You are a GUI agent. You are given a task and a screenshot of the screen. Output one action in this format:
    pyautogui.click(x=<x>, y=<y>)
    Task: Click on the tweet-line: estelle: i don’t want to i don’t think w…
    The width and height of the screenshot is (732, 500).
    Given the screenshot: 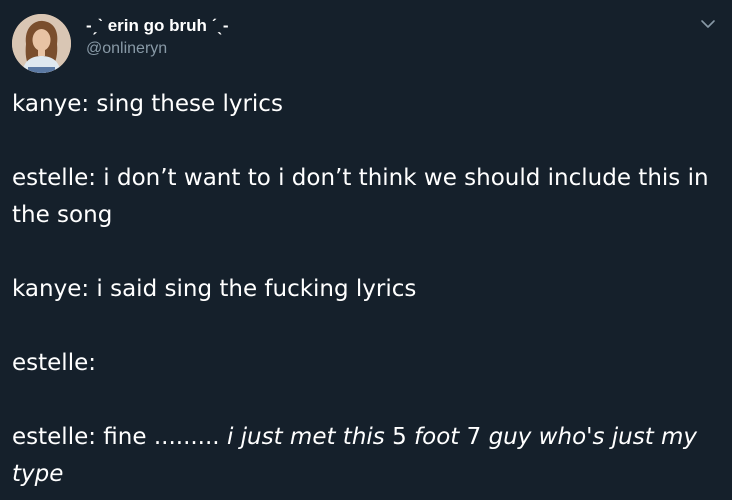 What is the action you would take?
    pyautogui.click(x=360, y=196)
    